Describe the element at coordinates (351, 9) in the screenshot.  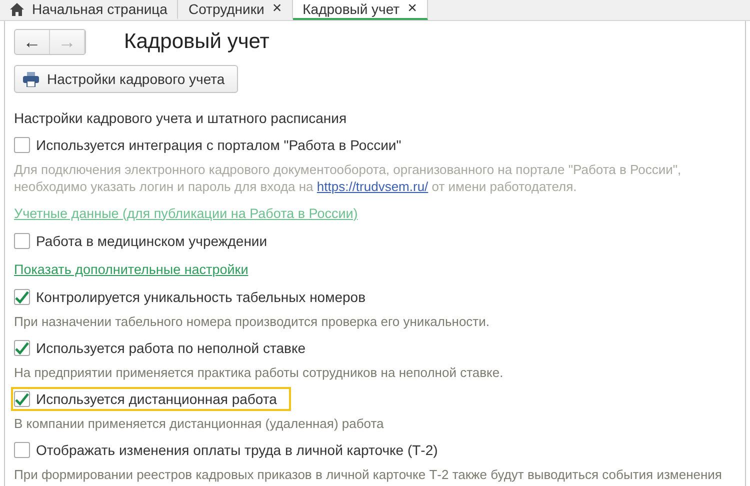
I see `tab-label: Кадровый учет` at that location.